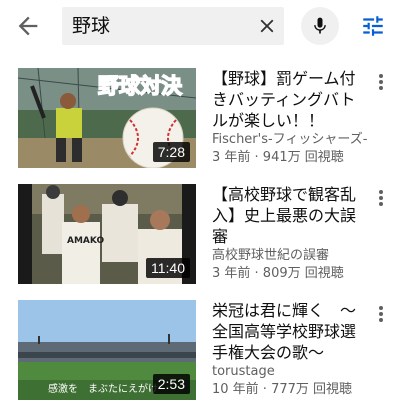 The image size is (400, 410). Describe the element at coordinates (103, 389) in the screenshot. I see `lyrics-caption: 感激を まぶたにえがけ` at that location.